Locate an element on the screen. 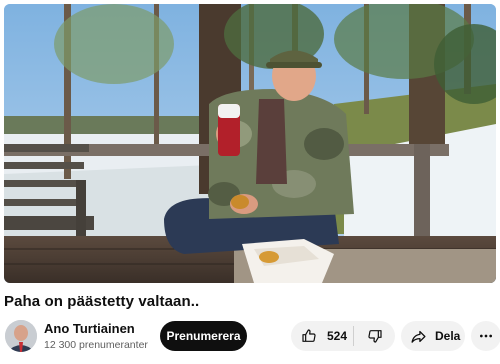  subscriber-count: 12 300 prenumeranter is located at coordinates (96, 345).